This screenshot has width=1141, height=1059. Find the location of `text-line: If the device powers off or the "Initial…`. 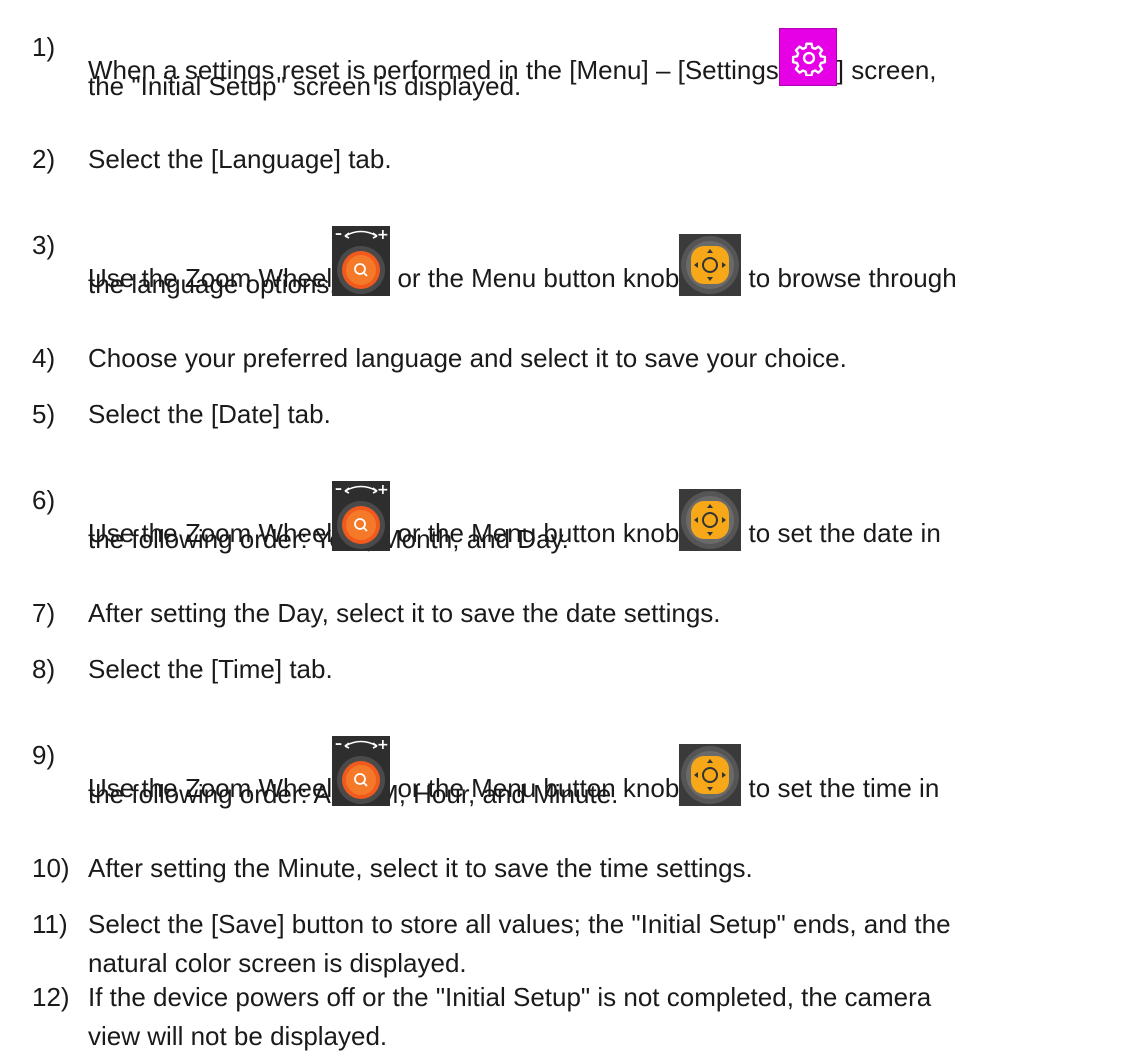

text-line: If the device powers off or the "Initial… is located at coordinates (510, 997).